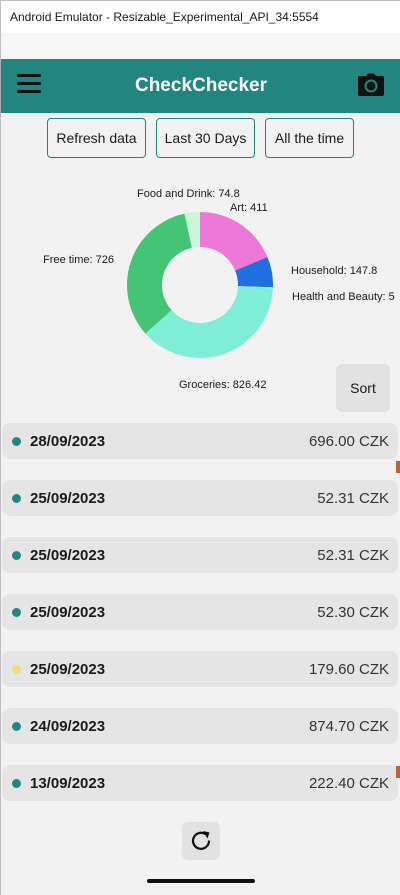 This screenshot has height=895, width=400. I want to click on slice-label: Free time: 726, so click(78, 260).